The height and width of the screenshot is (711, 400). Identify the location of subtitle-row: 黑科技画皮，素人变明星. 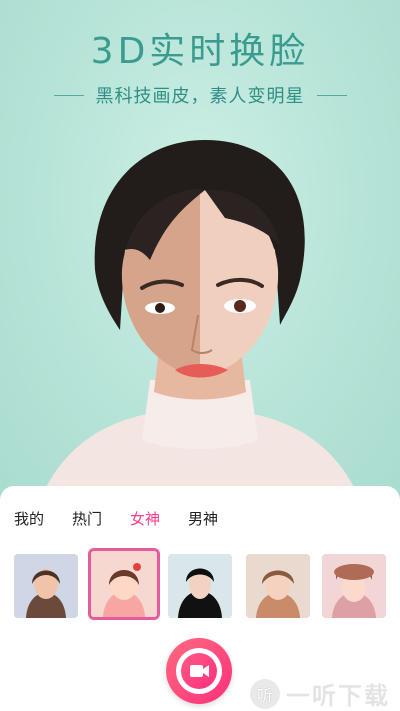
(200, 95).